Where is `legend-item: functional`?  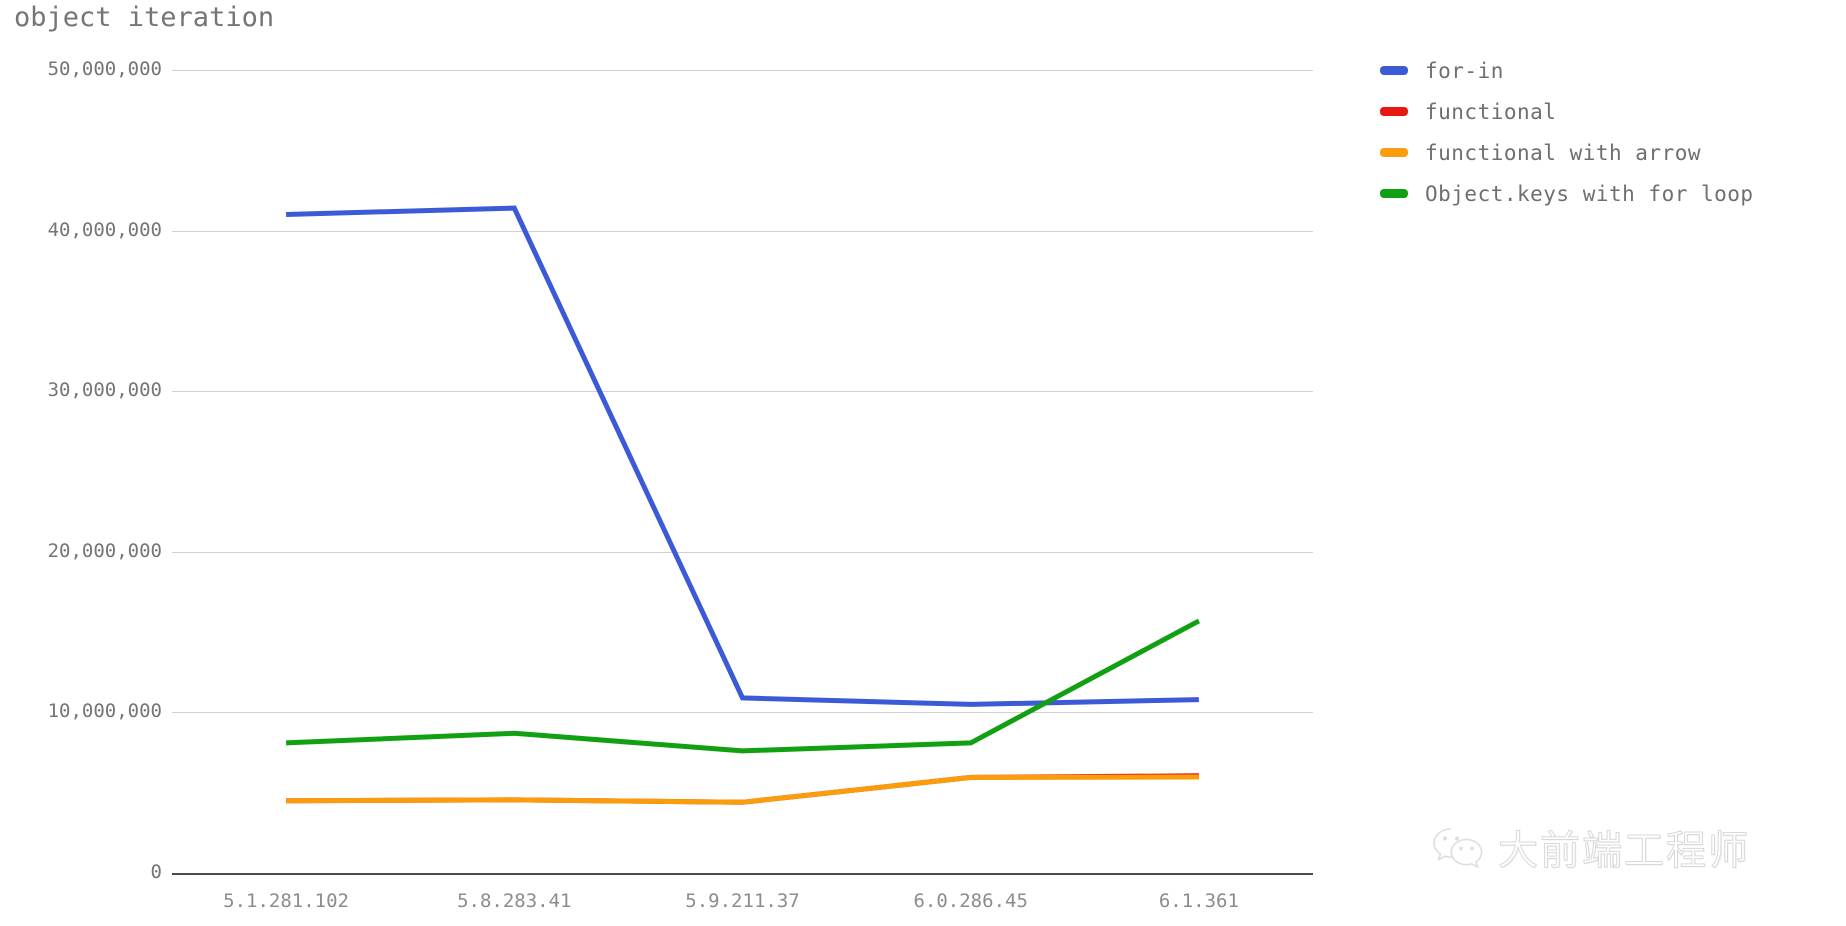
legend-item: functional is located at coordinates (1613, 111).